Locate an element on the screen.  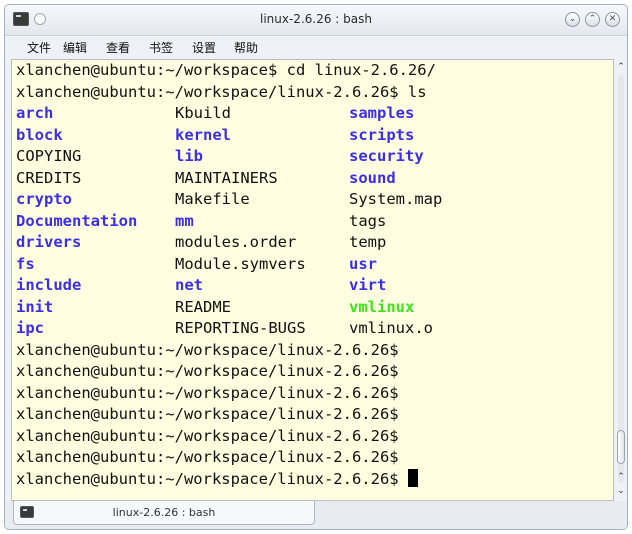
file-entry: tags is located at coordinates (368, 220).